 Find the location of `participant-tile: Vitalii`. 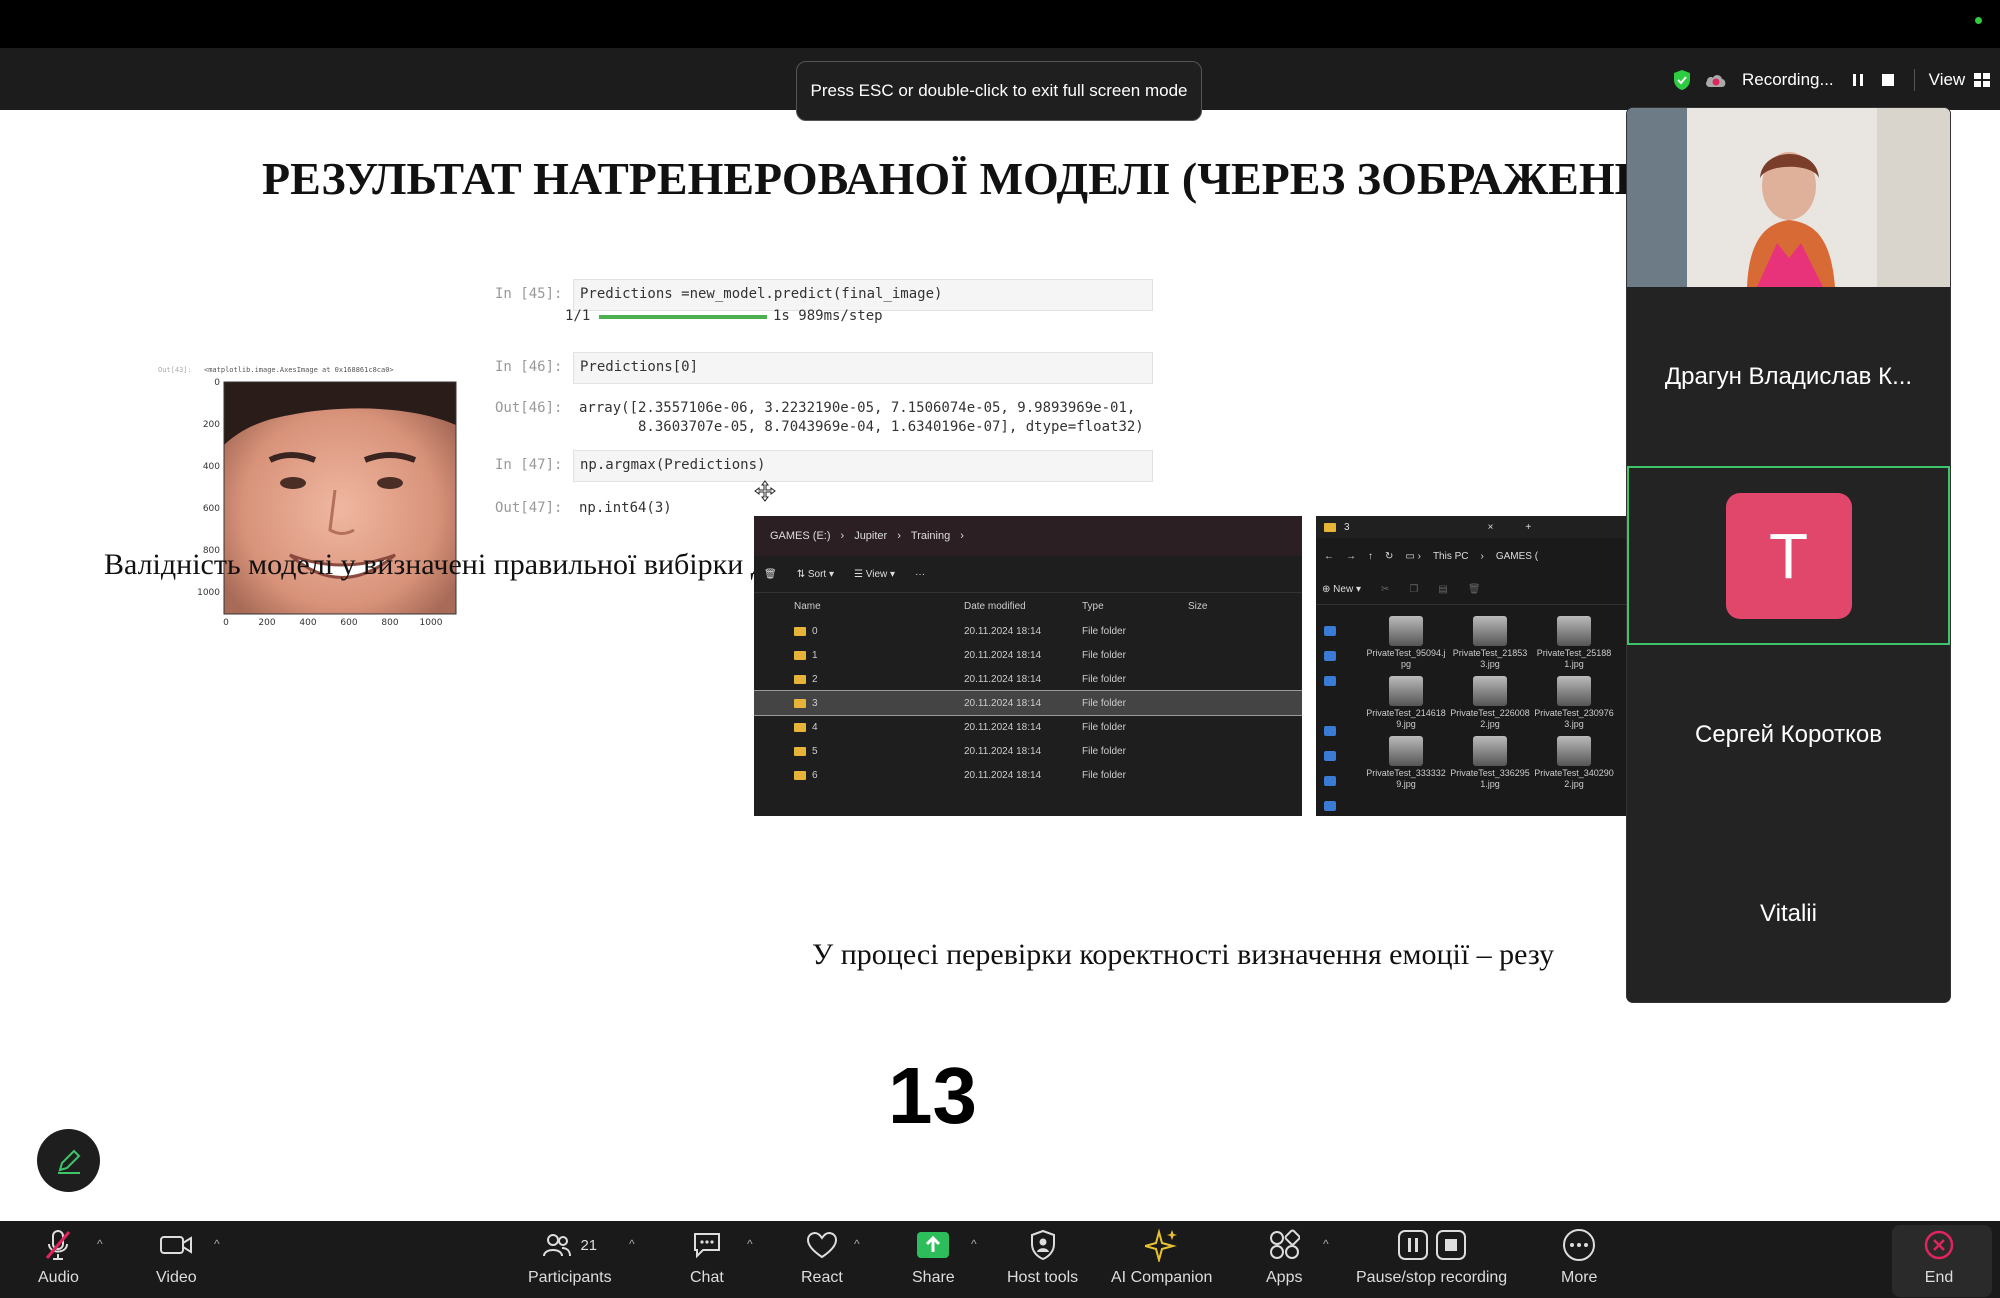

participant-tile: Vitalii is located at coordinates (1788, 913).